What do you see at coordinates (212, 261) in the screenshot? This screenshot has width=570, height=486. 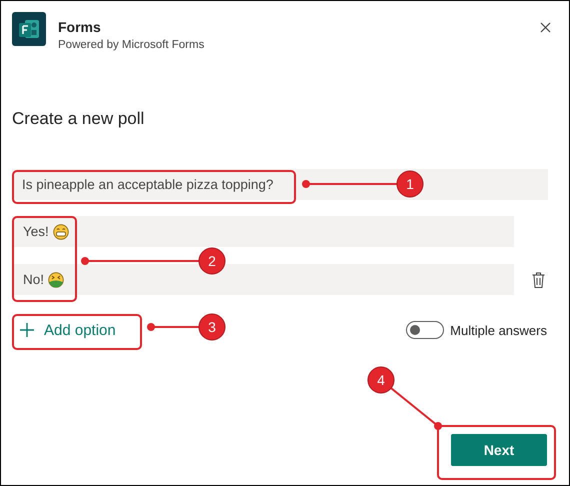 I see `callout-badge: 2` at bounding box center [212, 261].